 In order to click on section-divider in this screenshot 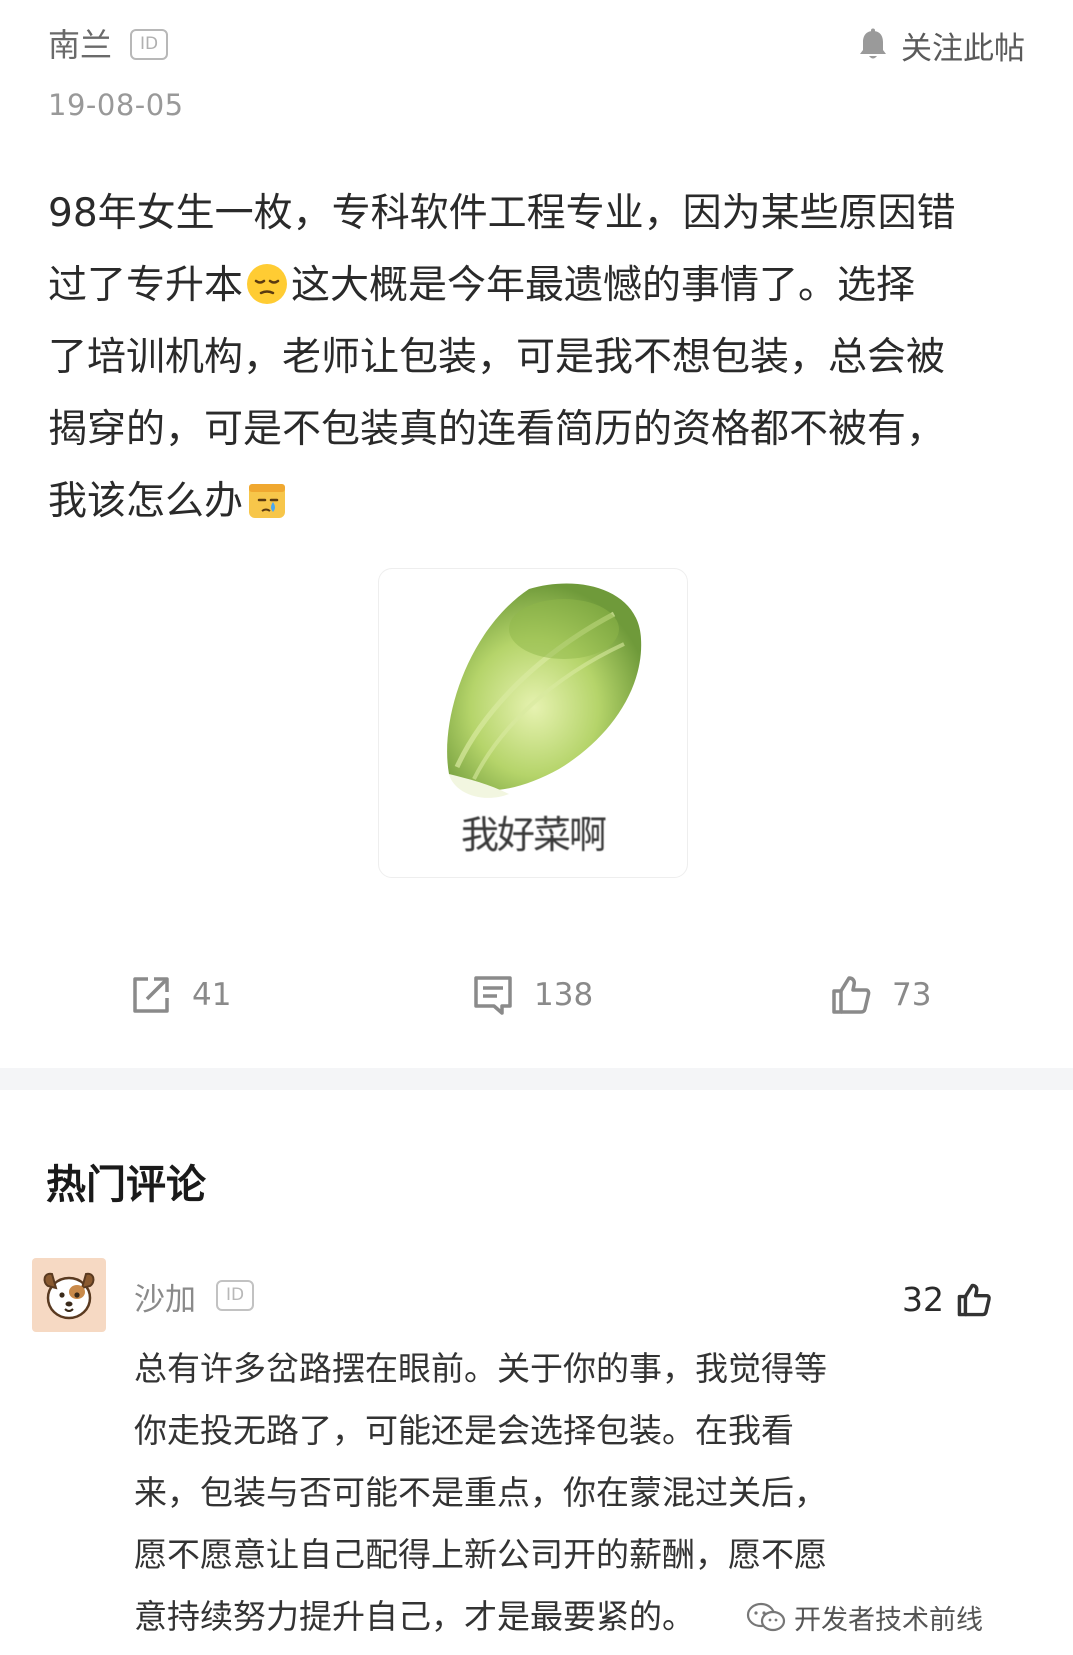, I will do `click(536, 1079)`.